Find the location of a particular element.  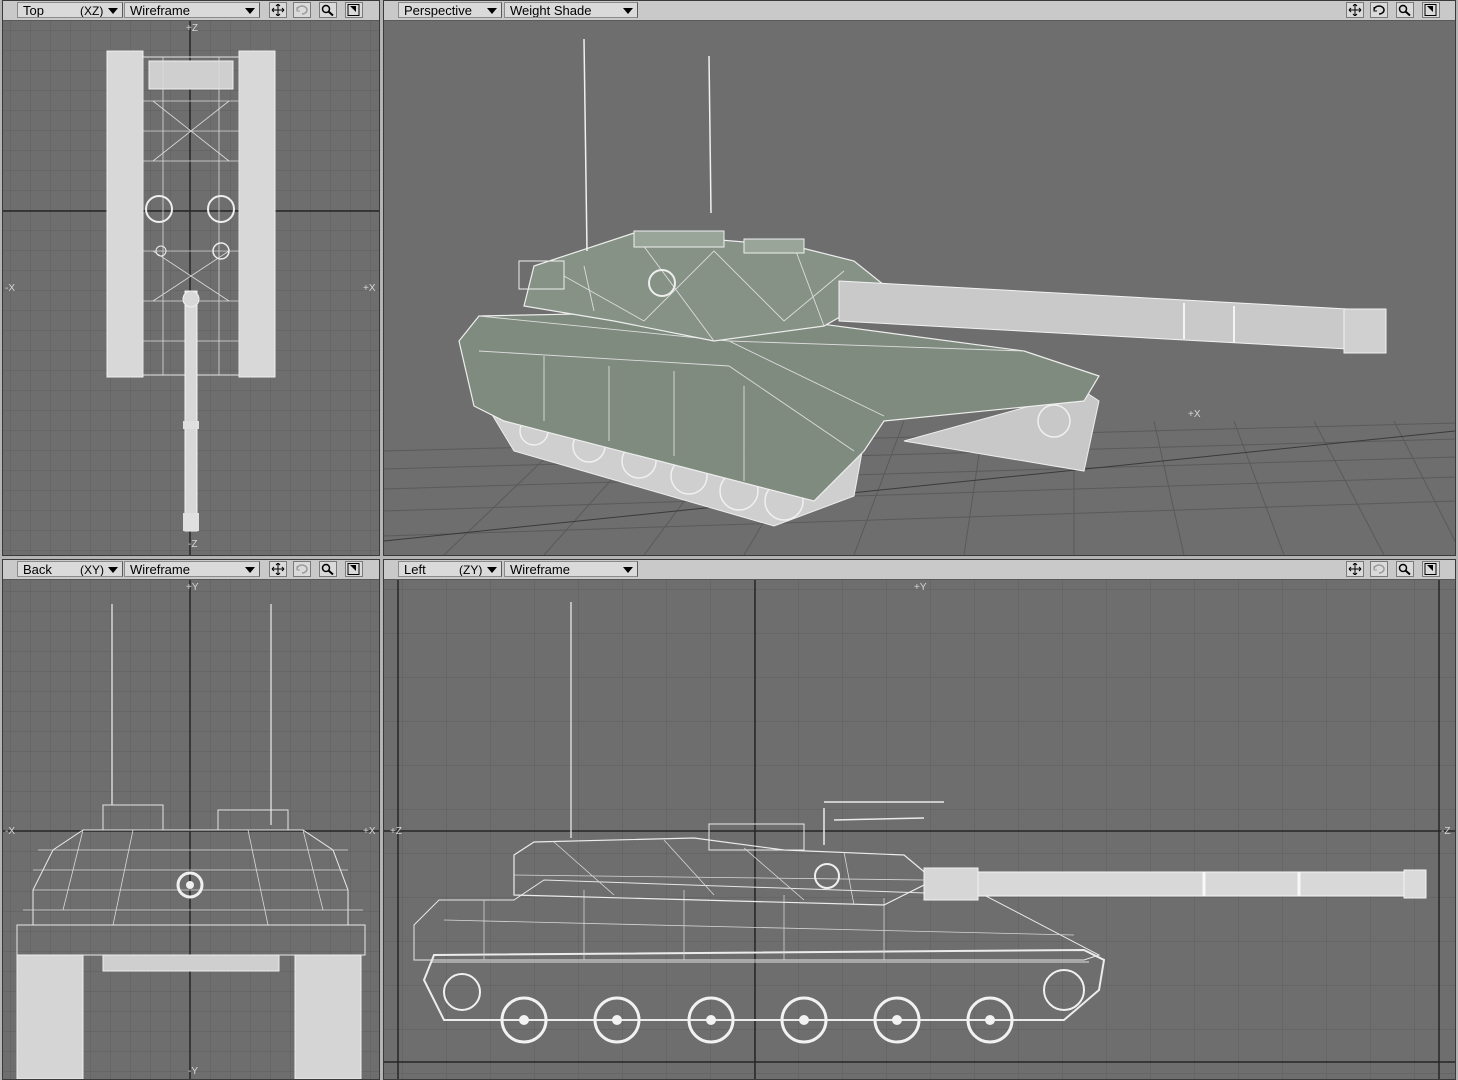

viewport-left-header: Left (ZY) Wireframe is located at coordinates (919, 570).